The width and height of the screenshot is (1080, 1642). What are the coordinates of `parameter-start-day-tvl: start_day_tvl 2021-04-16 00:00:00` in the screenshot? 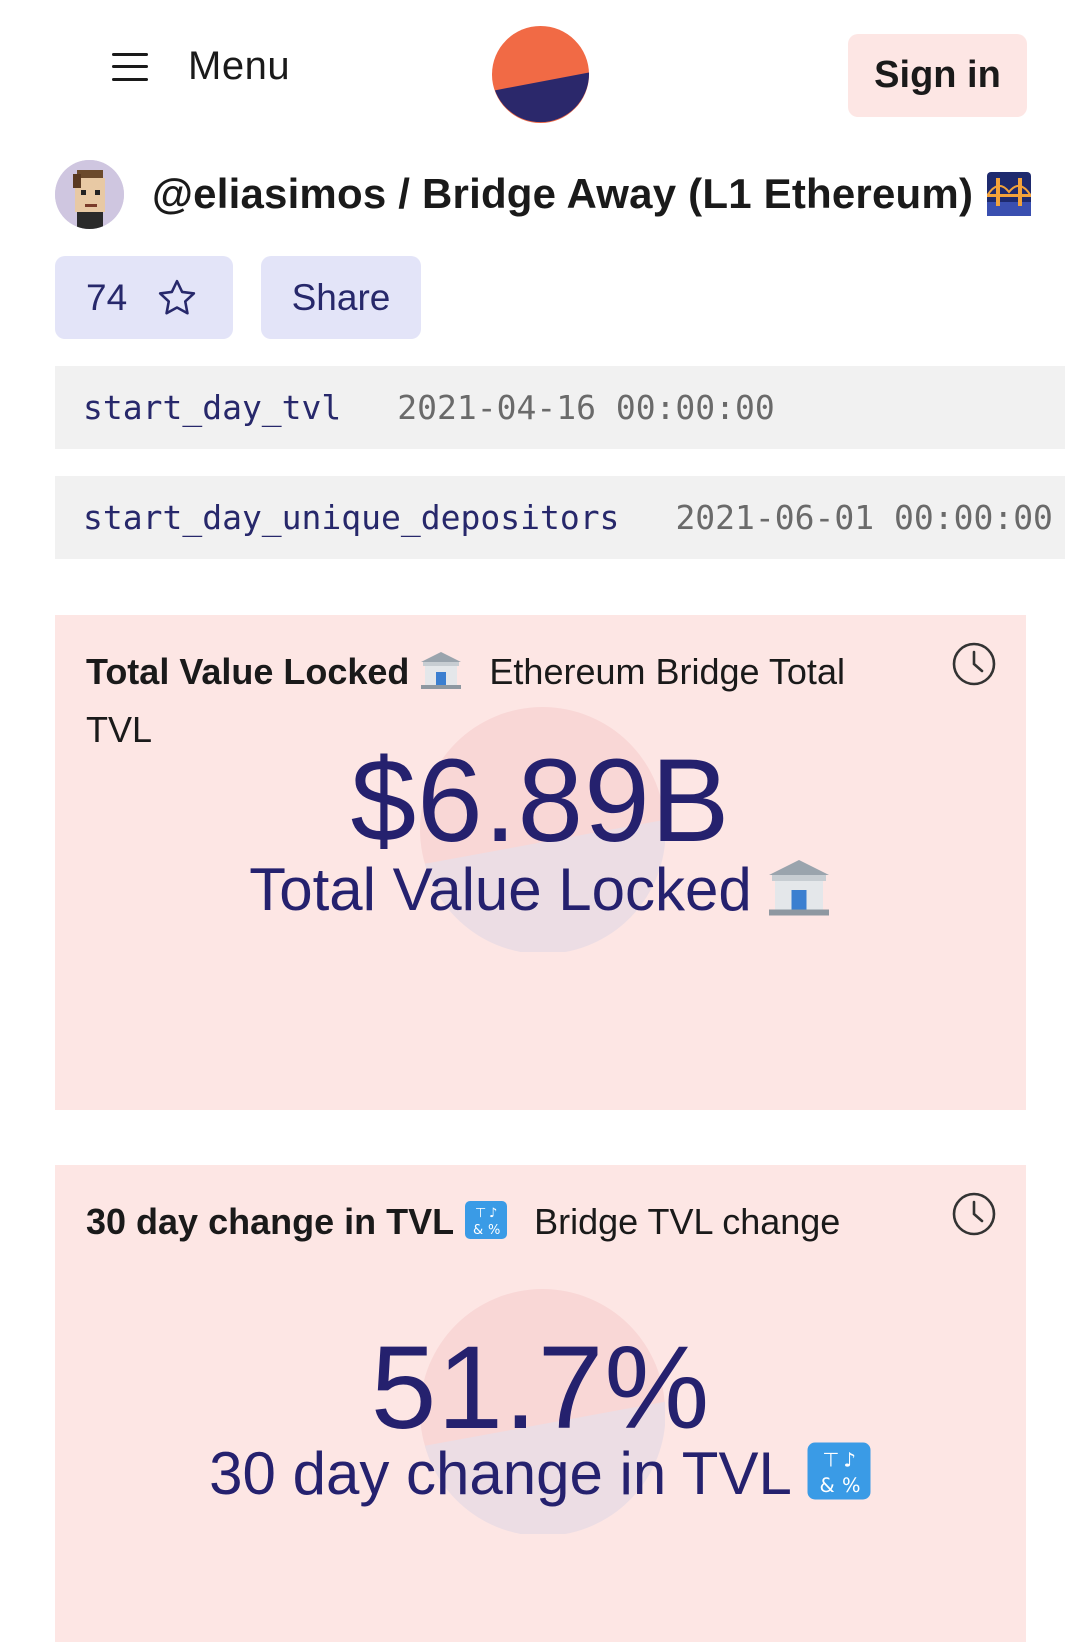 It's located at (560, 407).